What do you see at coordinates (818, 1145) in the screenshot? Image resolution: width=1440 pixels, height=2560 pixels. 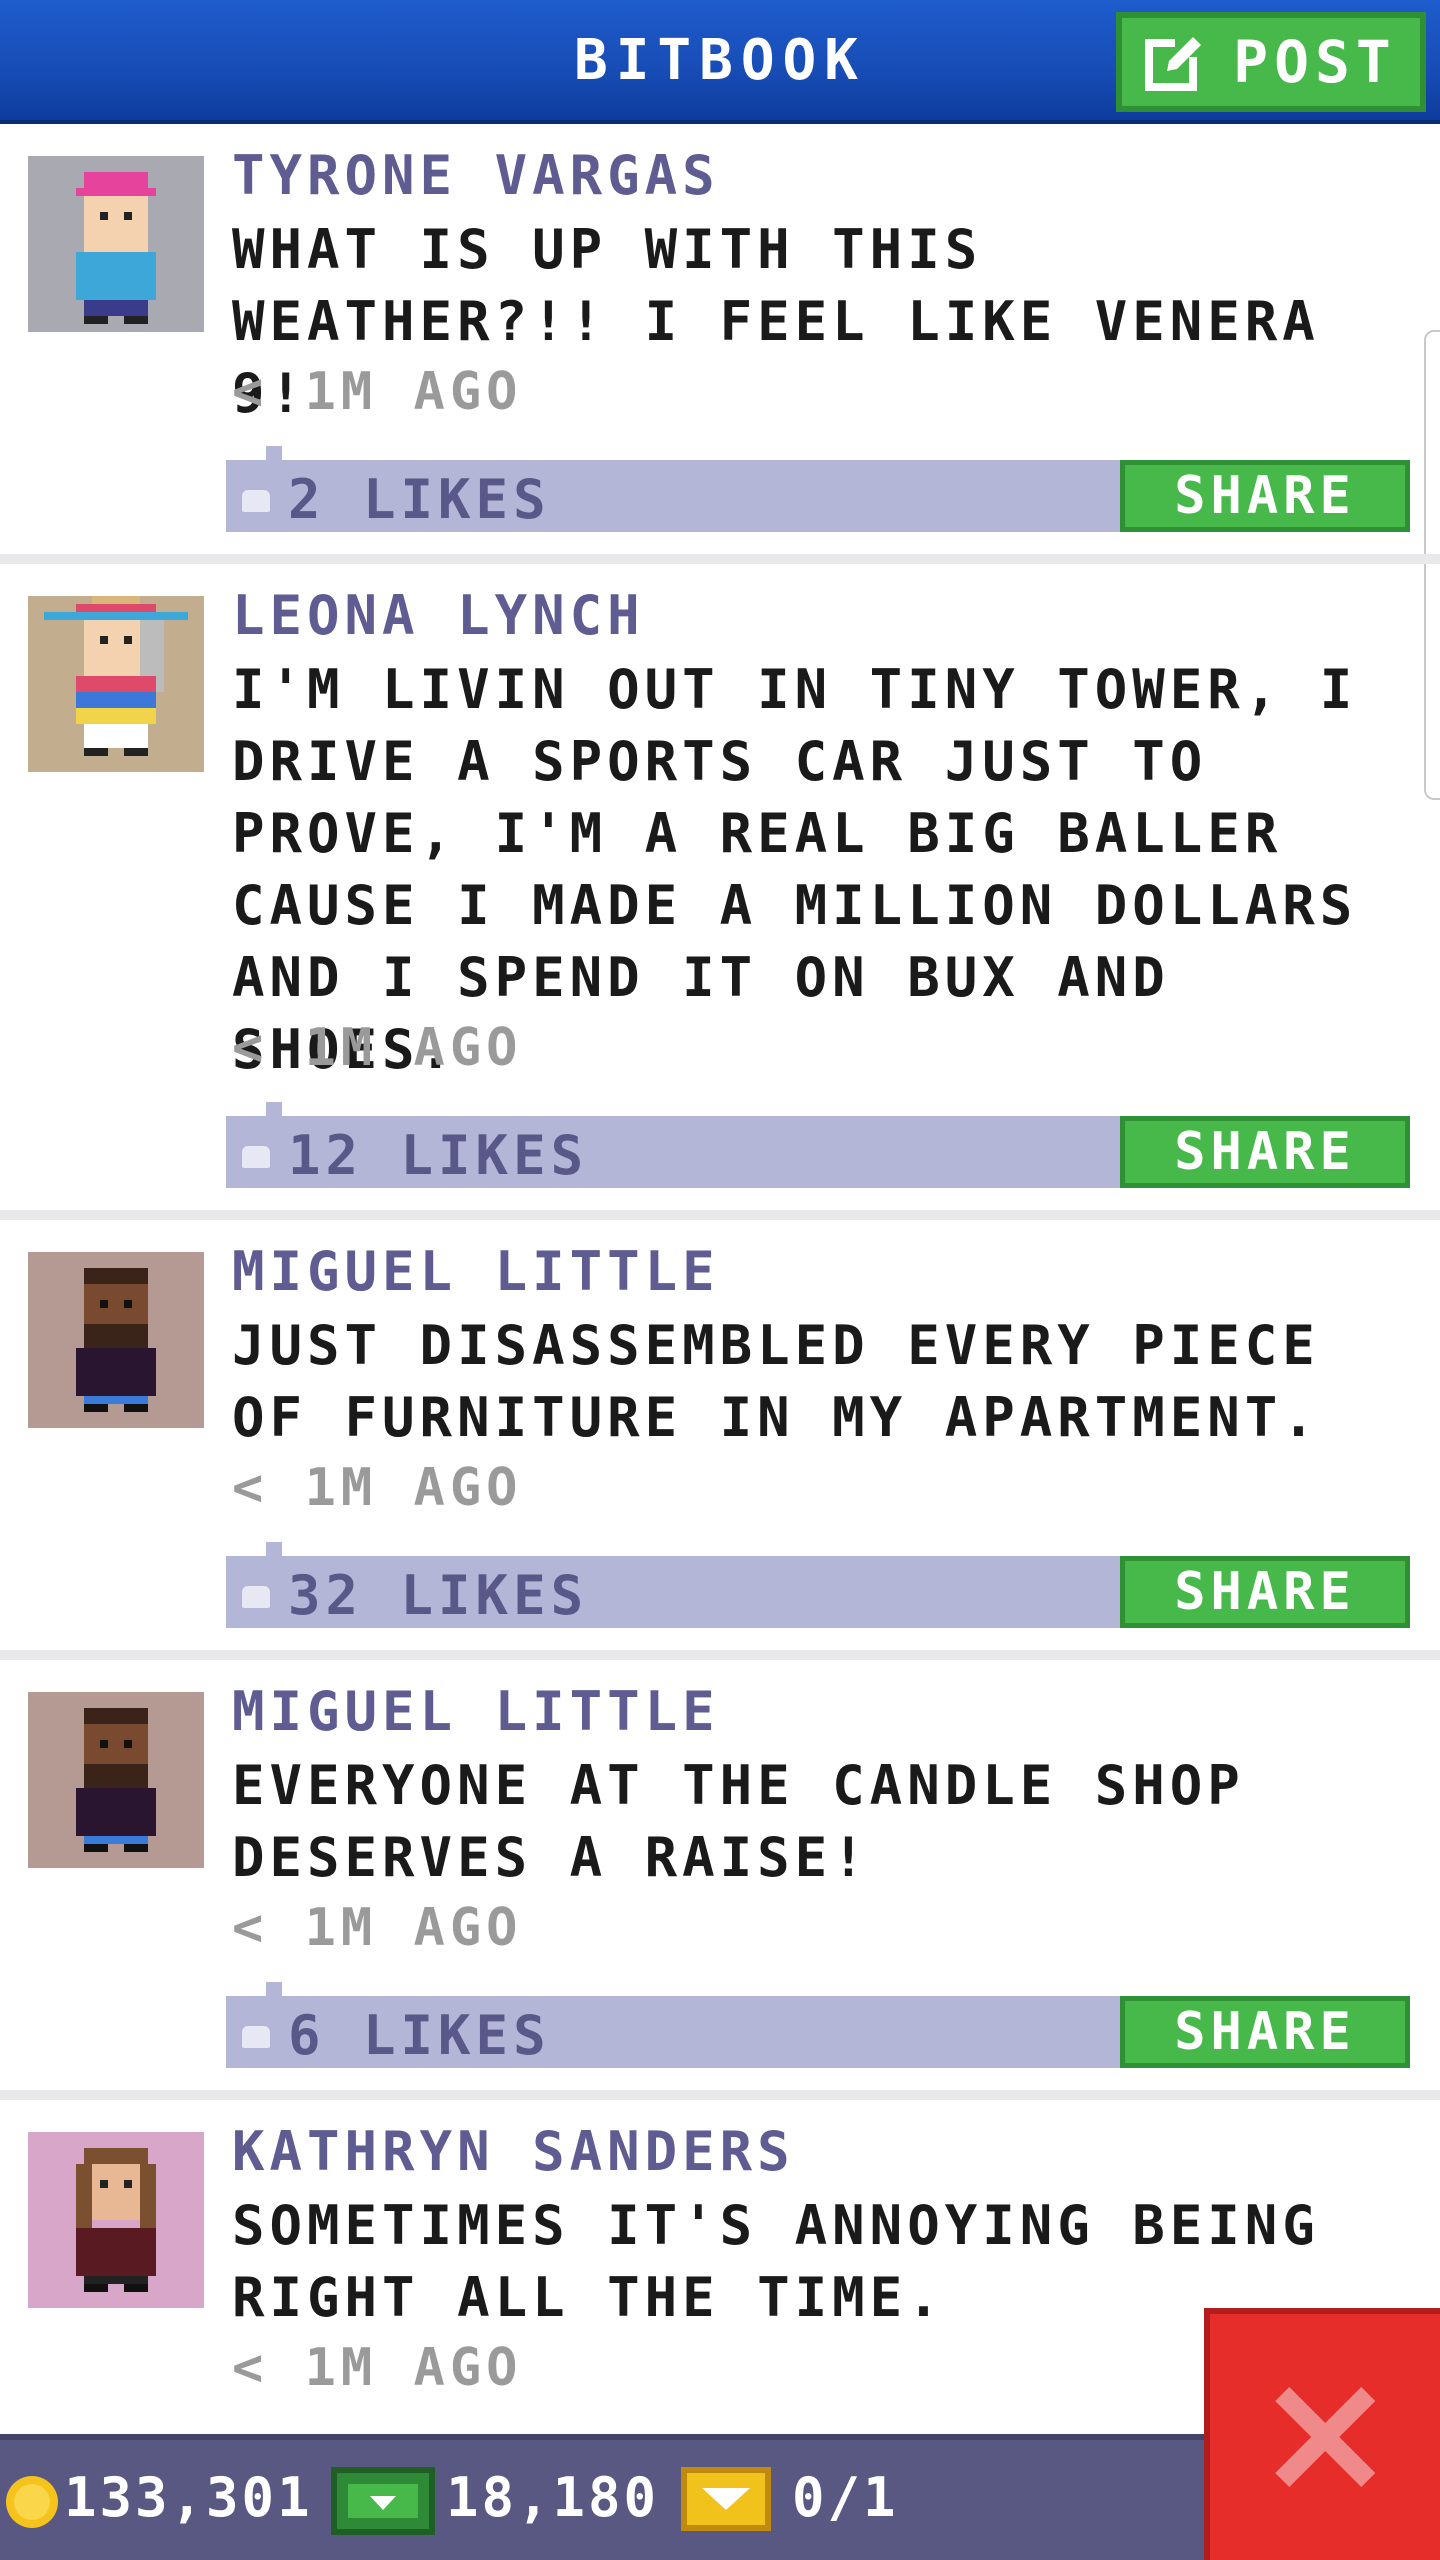 I see `likes-bar: 12 LIKES SHARE` at bounding box center [818, 1145].